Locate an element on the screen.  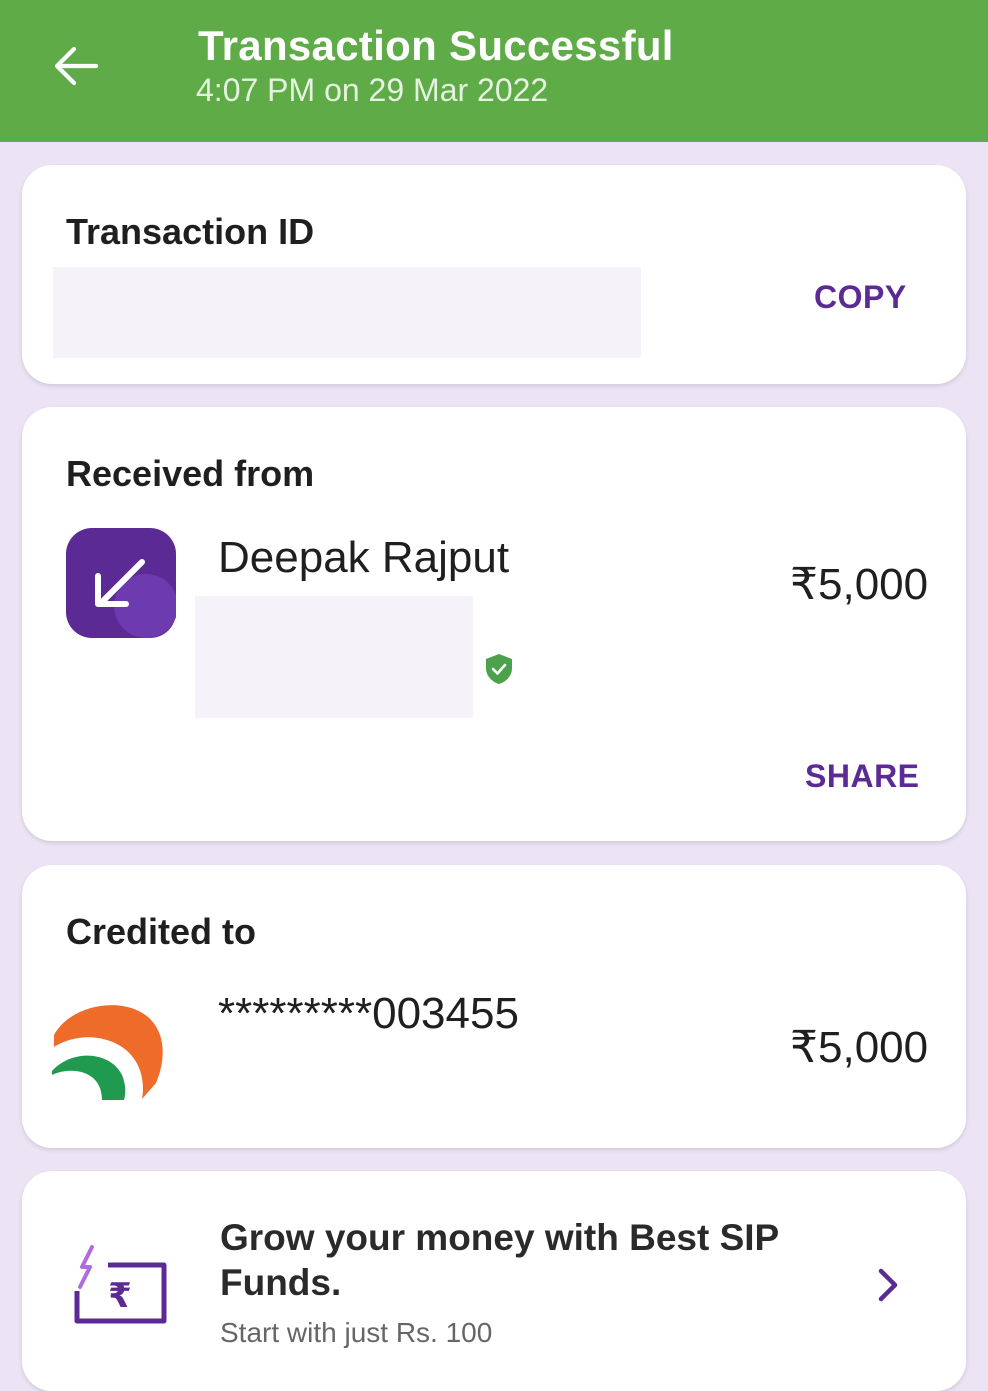
bank-logo-icon is located at coordinates (107, 1052).